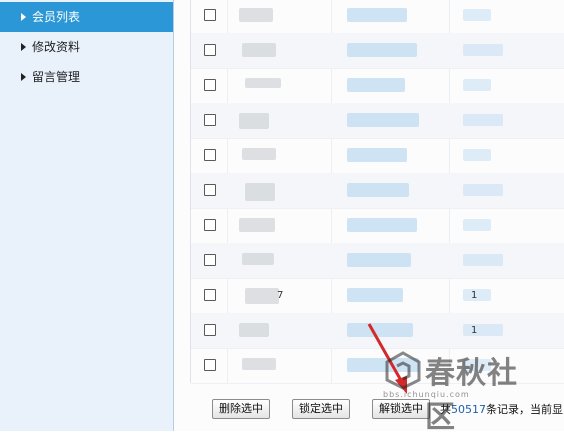  What do you see at coordinates (56, 47) in the screenshot?
I see `sidebar-item-label: 修改资料` at bounding box center [56, 47].